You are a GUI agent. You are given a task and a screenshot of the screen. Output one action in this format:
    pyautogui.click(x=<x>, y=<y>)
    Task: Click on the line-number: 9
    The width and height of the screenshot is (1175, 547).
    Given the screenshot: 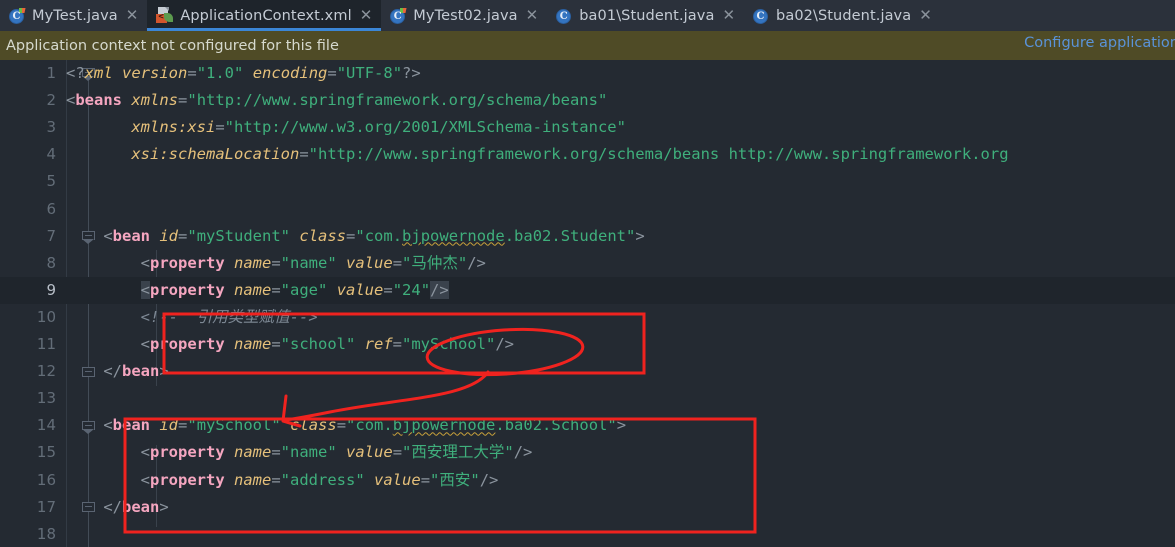 What is the action you would take?
    pyautogui.click(x=51, y=289)
    